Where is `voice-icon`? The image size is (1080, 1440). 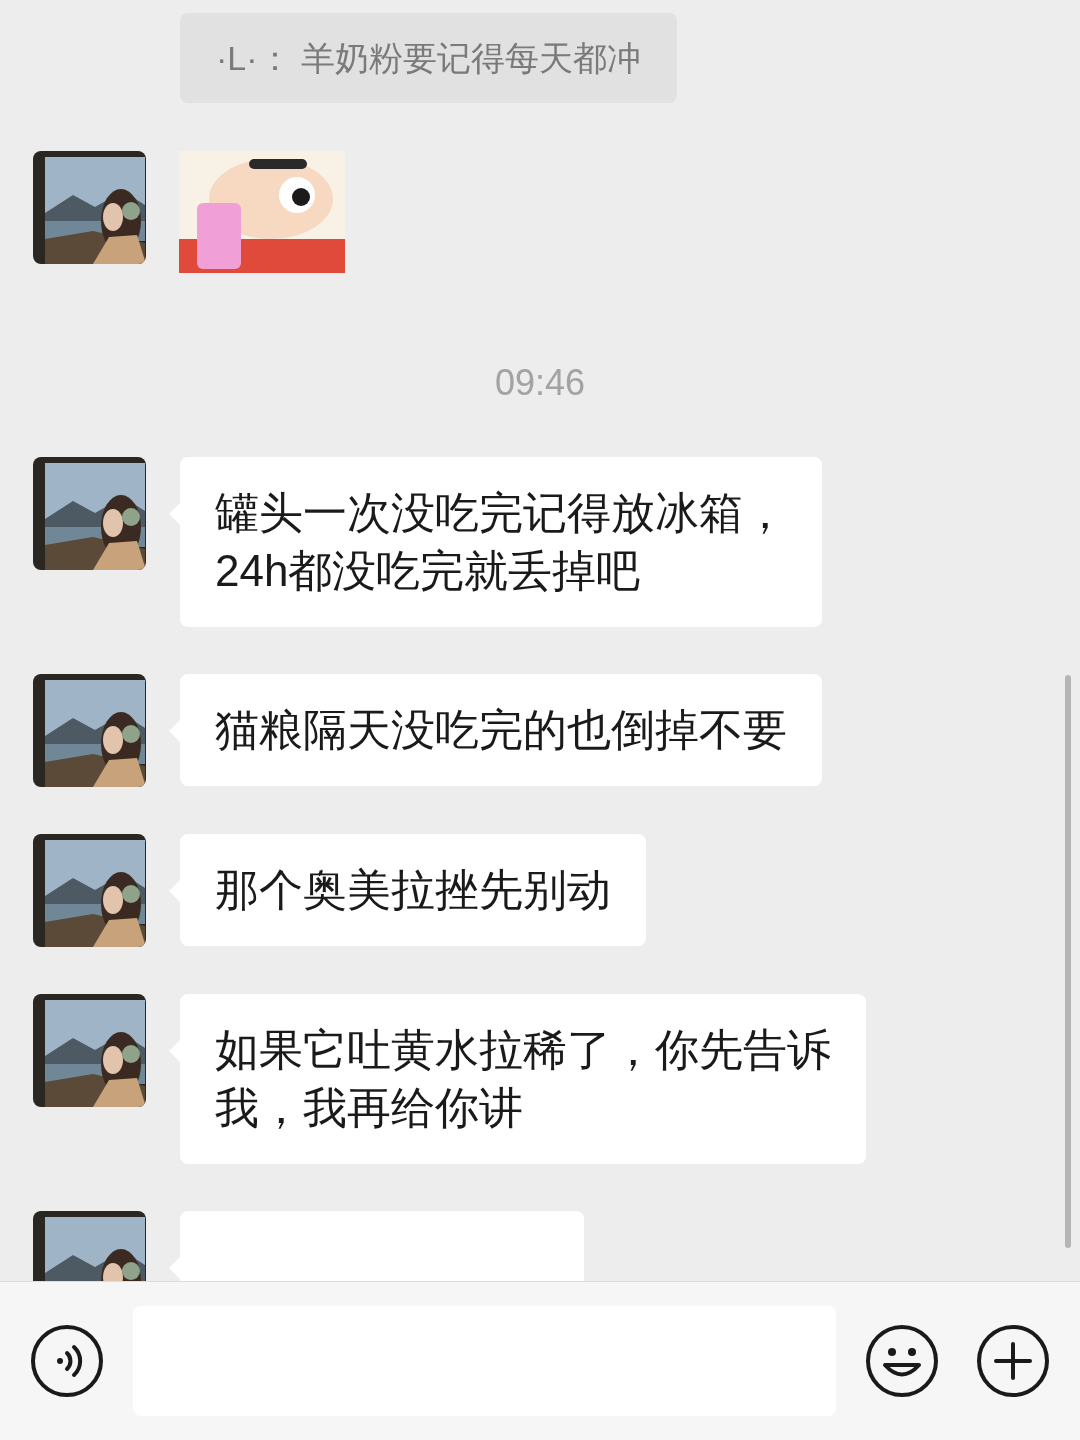
voice-icon is located at coordinates (67, 1361).